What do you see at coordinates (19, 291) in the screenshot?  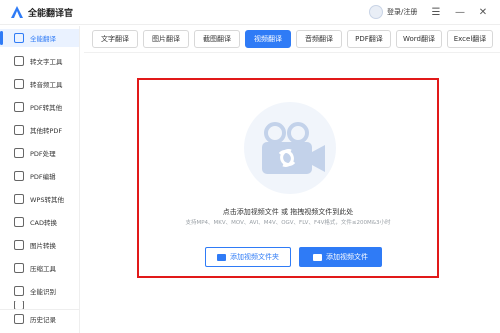 I see `recognize-icon` at bounding box center [19, 291].